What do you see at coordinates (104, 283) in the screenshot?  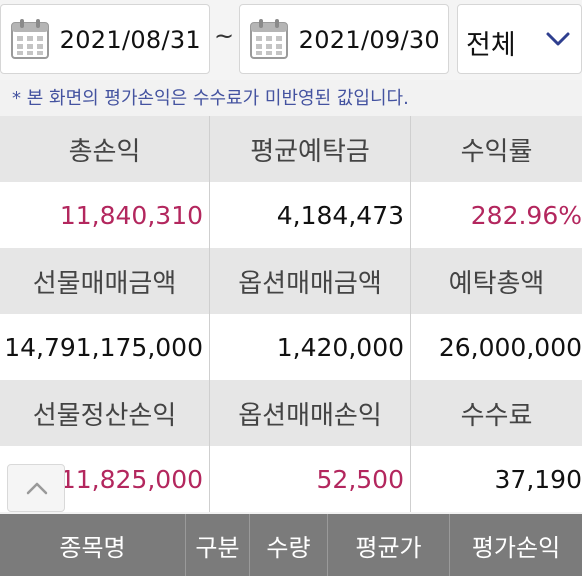 I see `futures-amount-label: 선물매매금액` at bounding box center [104, 283].